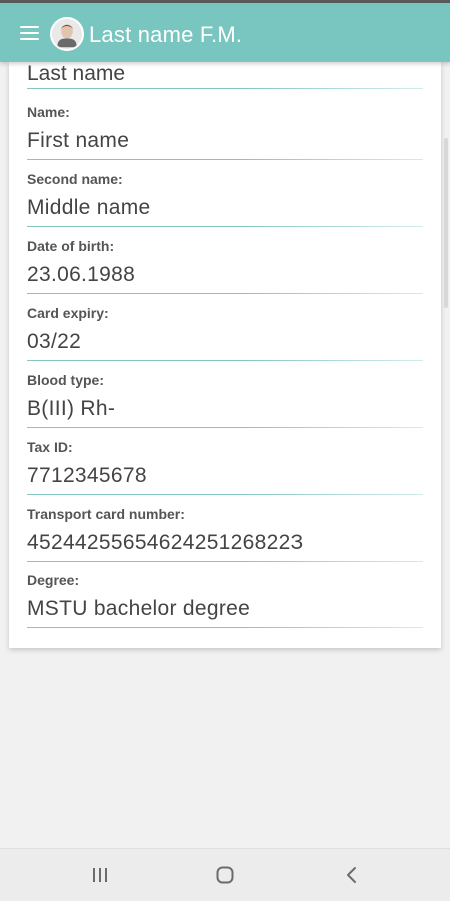 Image resolution: width=450 pixels, height=901 pixels. I want to click on system-navigation-bar, so click(225, 874).